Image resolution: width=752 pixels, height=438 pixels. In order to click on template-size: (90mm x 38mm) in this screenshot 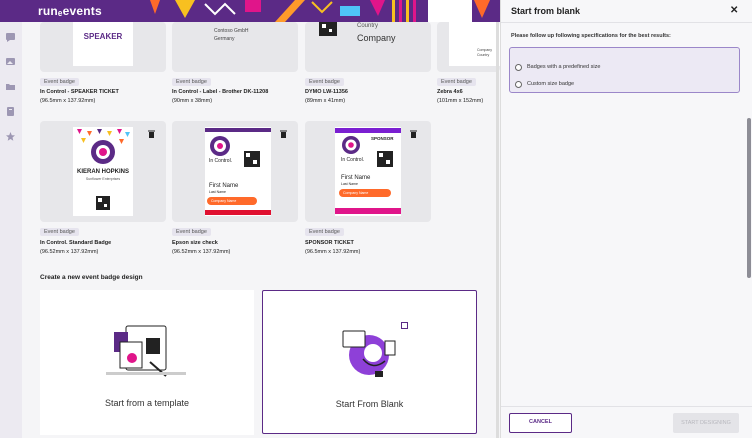, I will do `click(192, 101)`.